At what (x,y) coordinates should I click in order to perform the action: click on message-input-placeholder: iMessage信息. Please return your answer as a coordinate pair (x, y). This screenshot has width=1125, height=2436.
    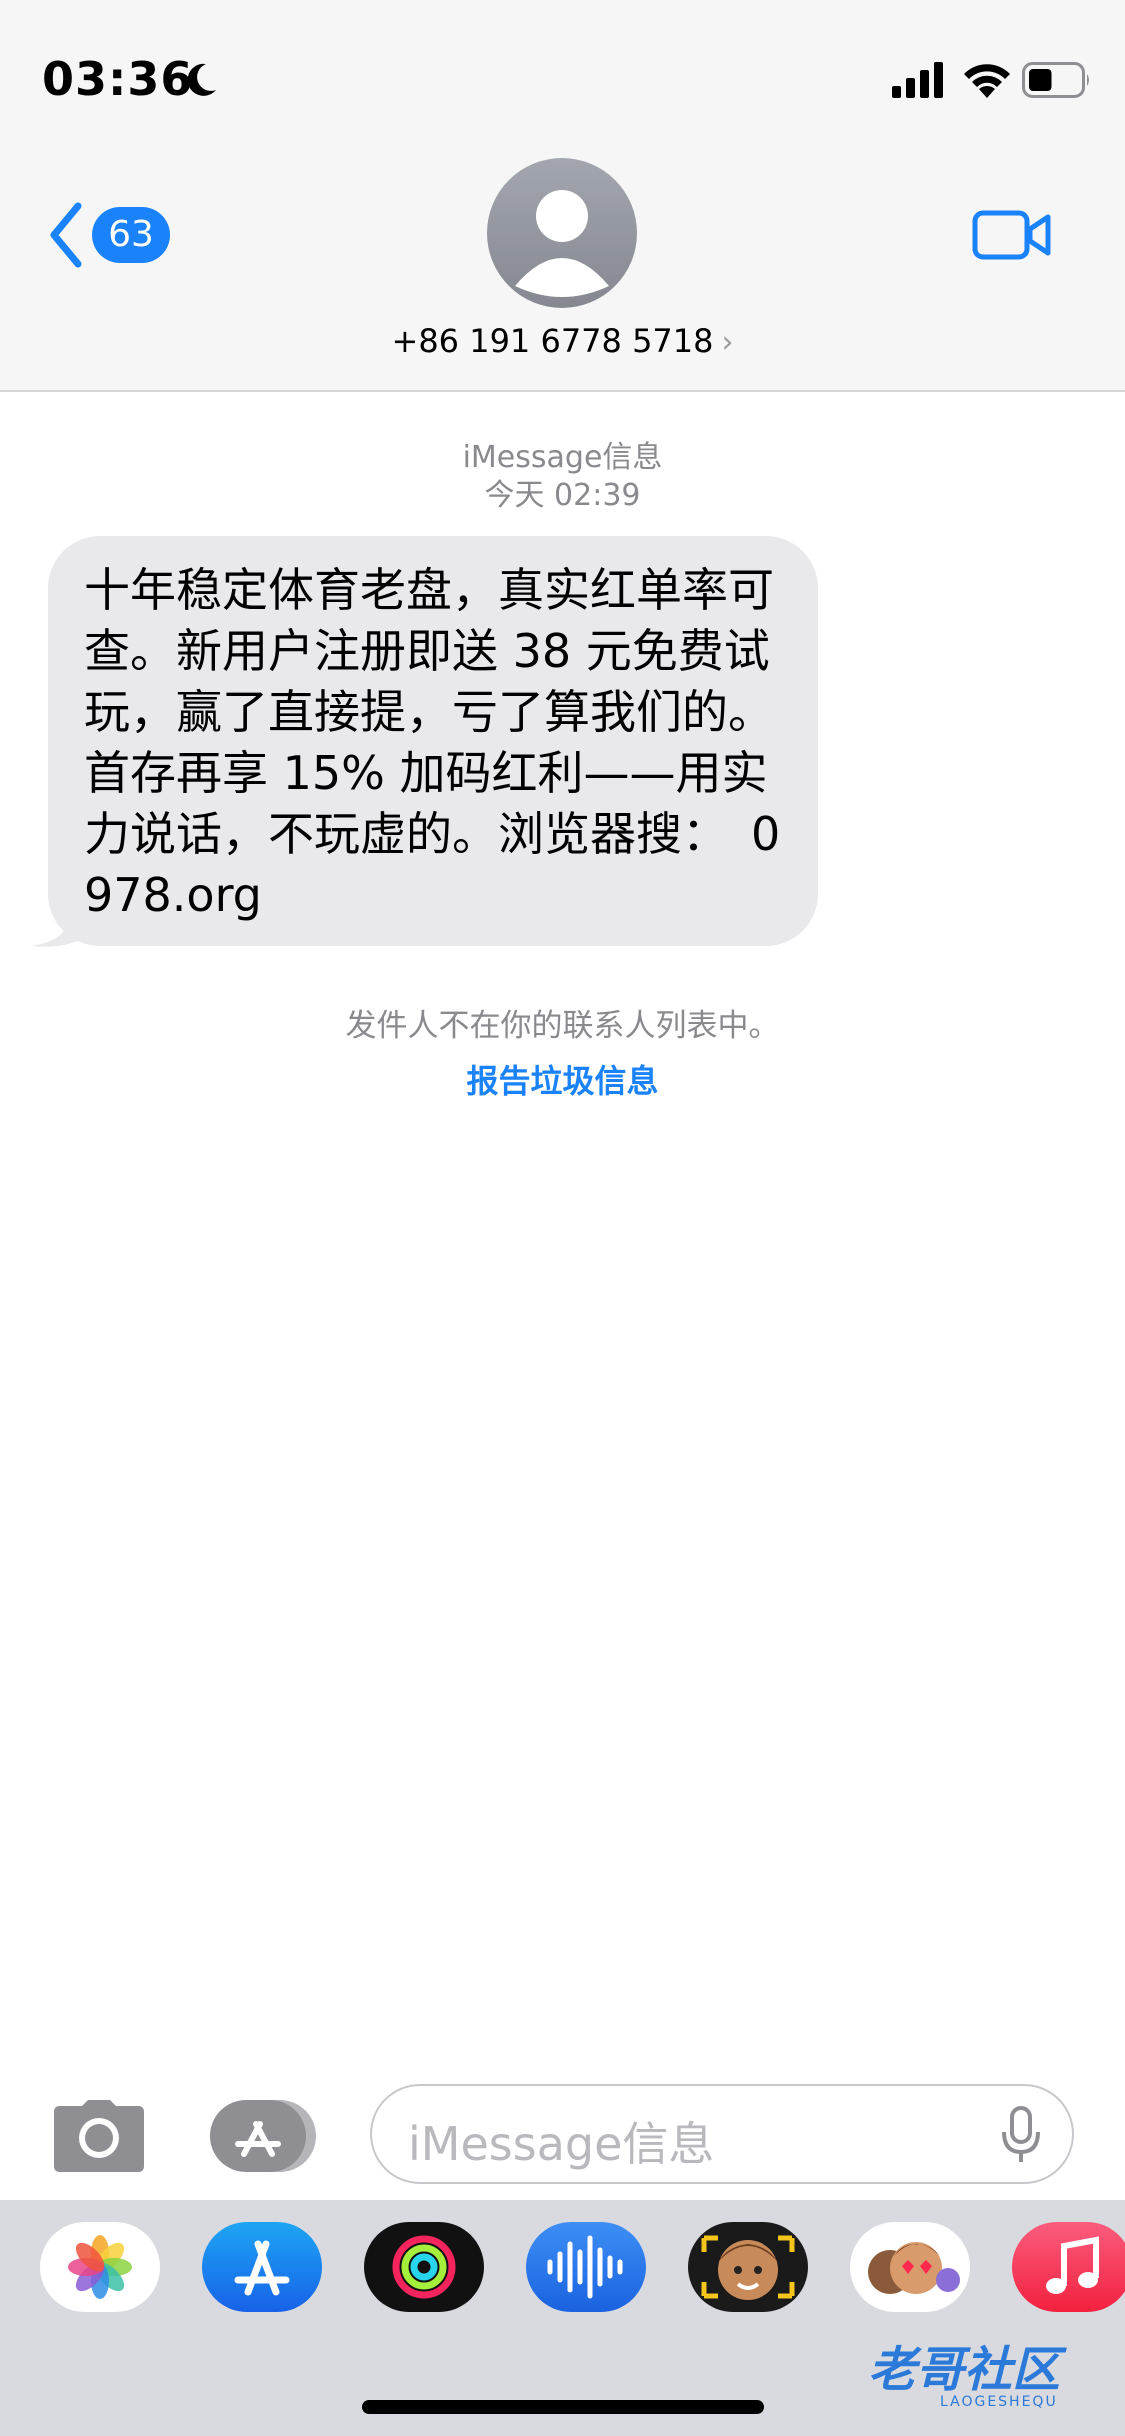
    Looking at the image, I should click on (561, 2144).